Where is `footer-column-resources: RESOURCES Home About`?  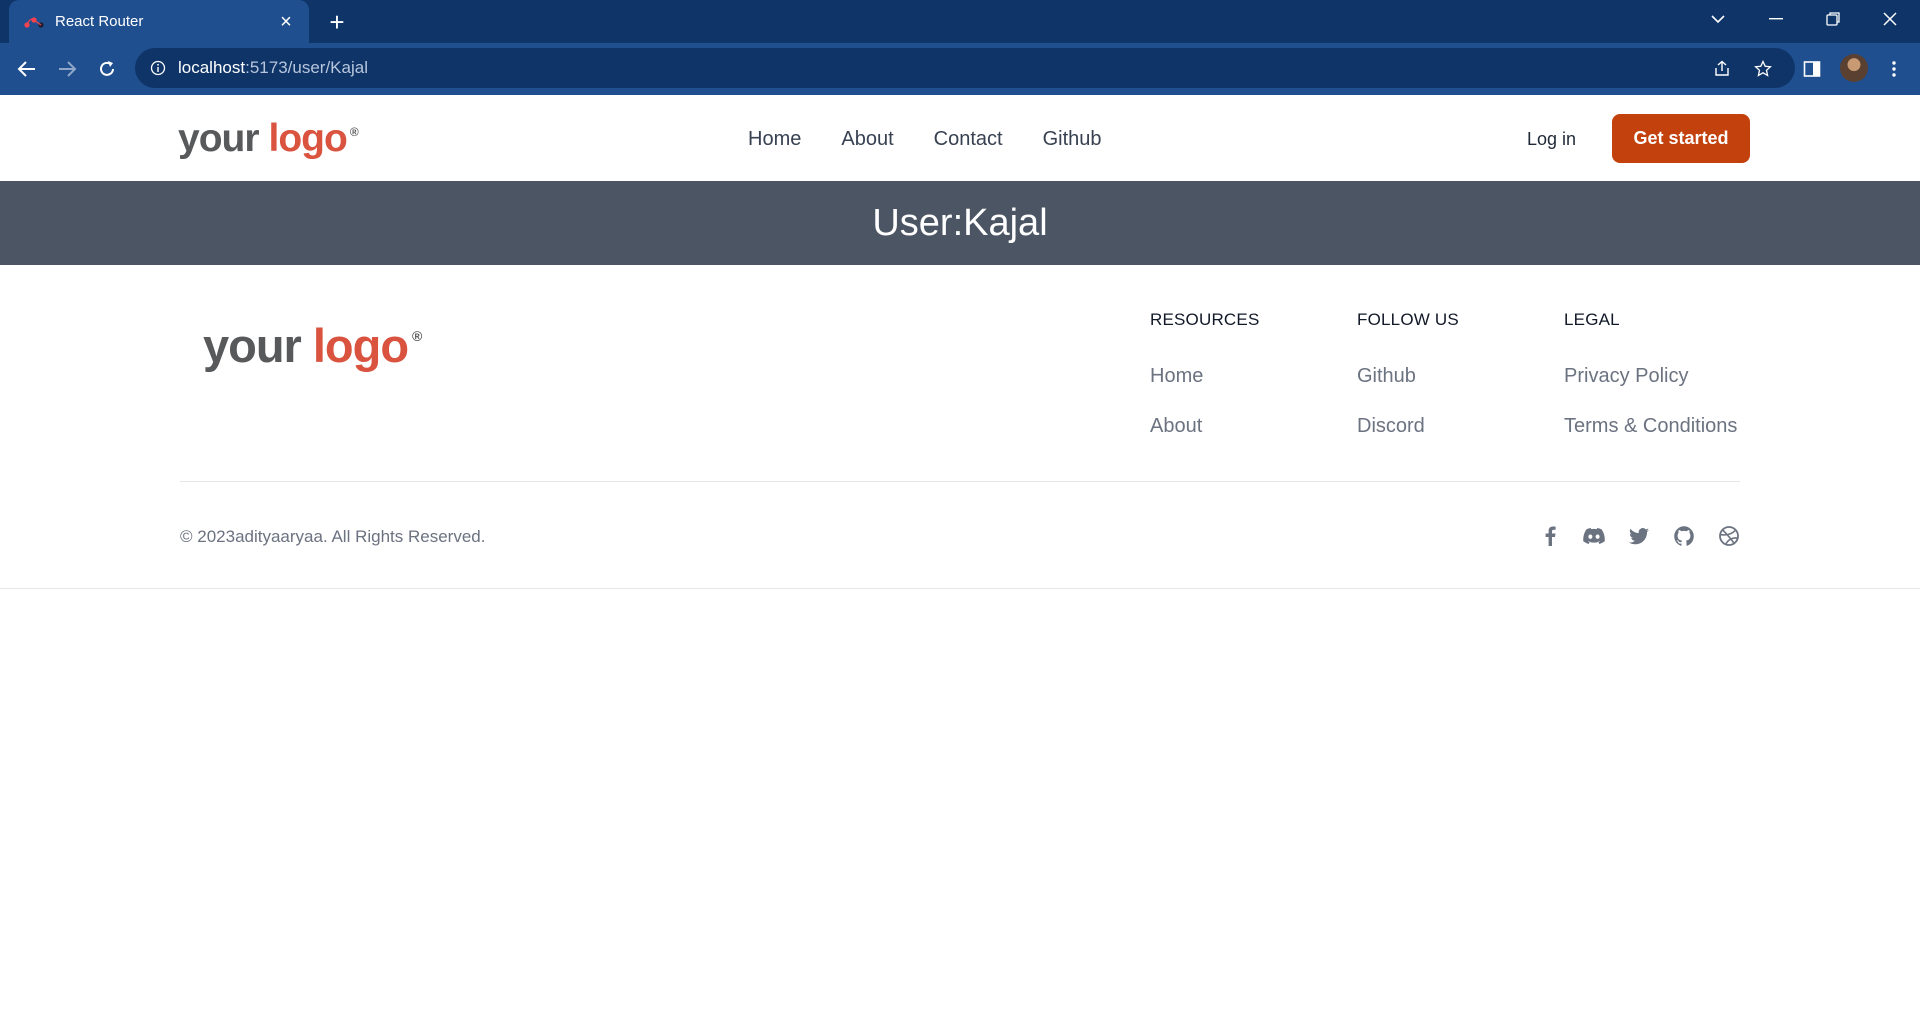
footer-column-resources: RESOURCES Home About is located at coordinates (1205, 374).